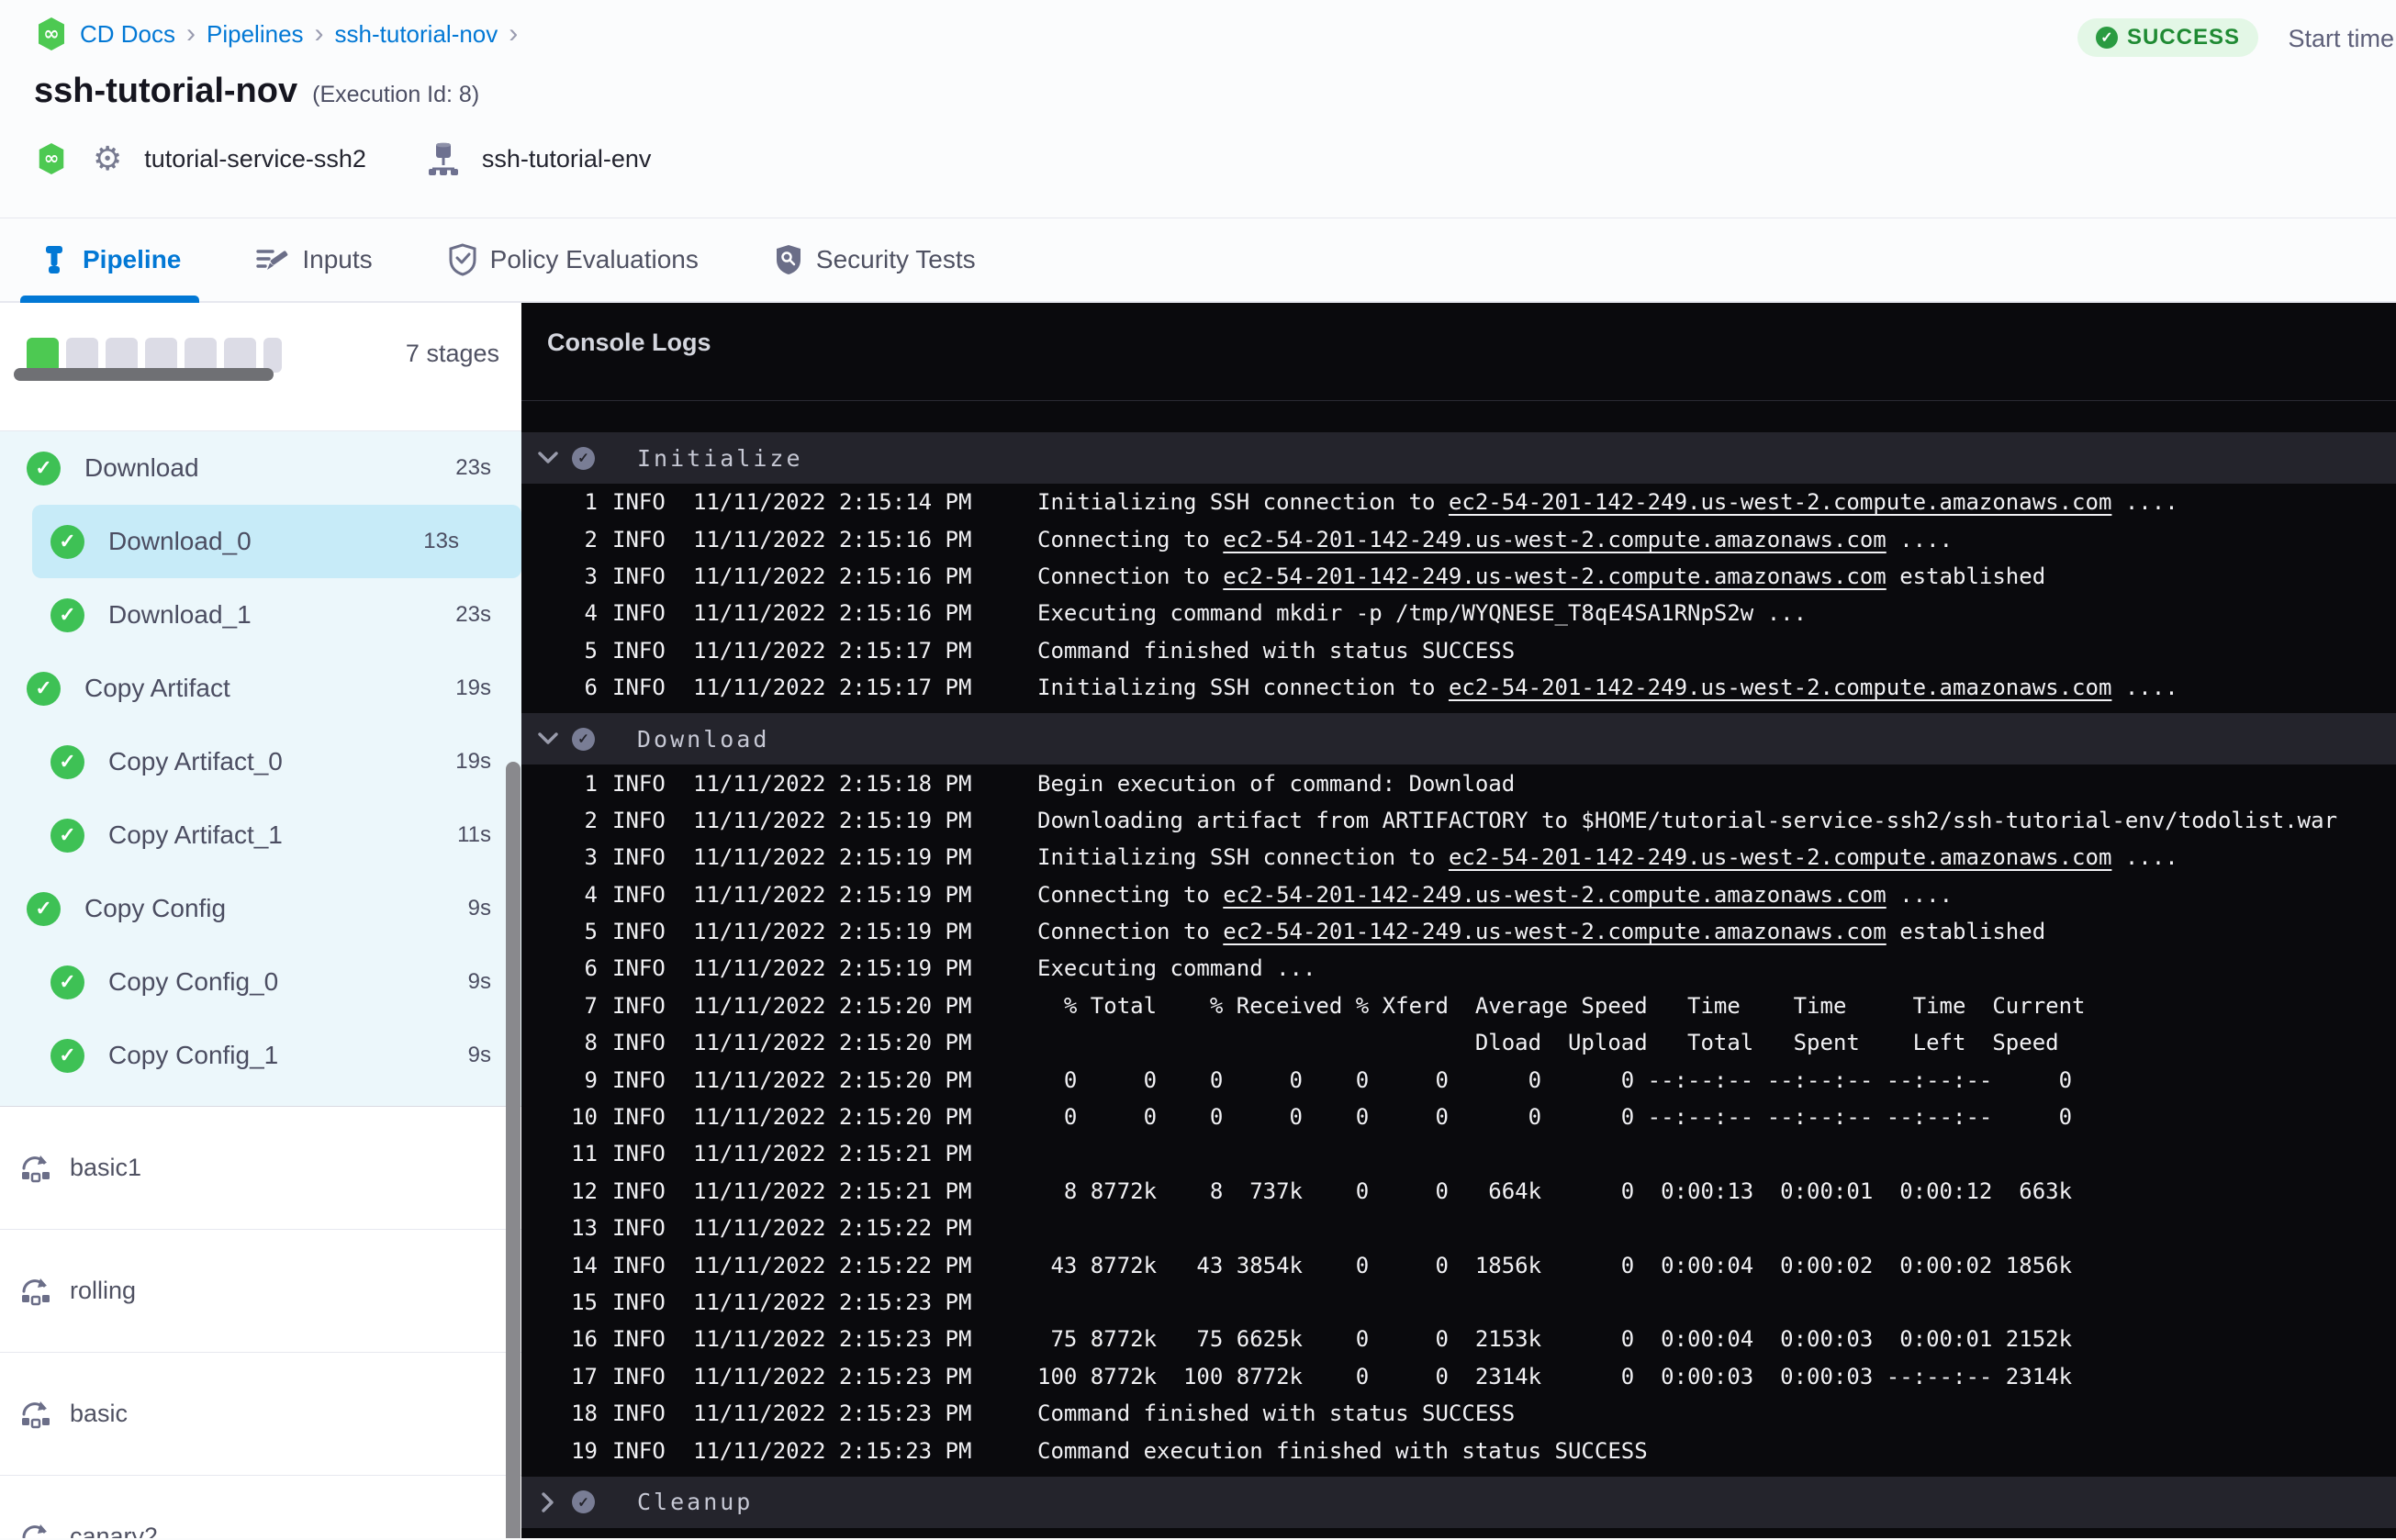 This screenshot has width=2396, height=1540. What do you see at coordinates (193, 1055) in the screenshot?
I see `stage-name: Copy Config_1` at bounding box center [193, 1055].